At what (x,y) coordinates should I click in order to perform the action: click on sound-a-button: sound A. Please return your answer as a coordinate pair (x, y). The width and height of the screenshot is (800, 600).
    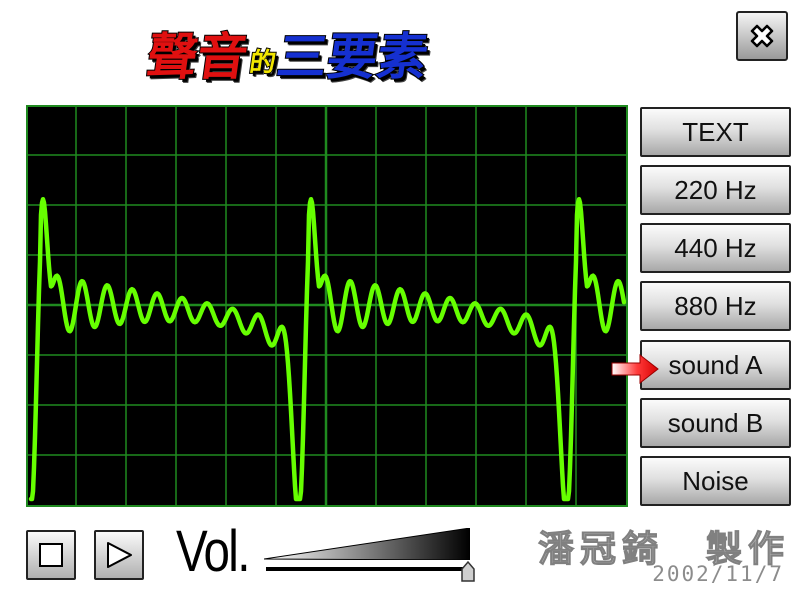
    Looking at the image, I should click on (715, 365).